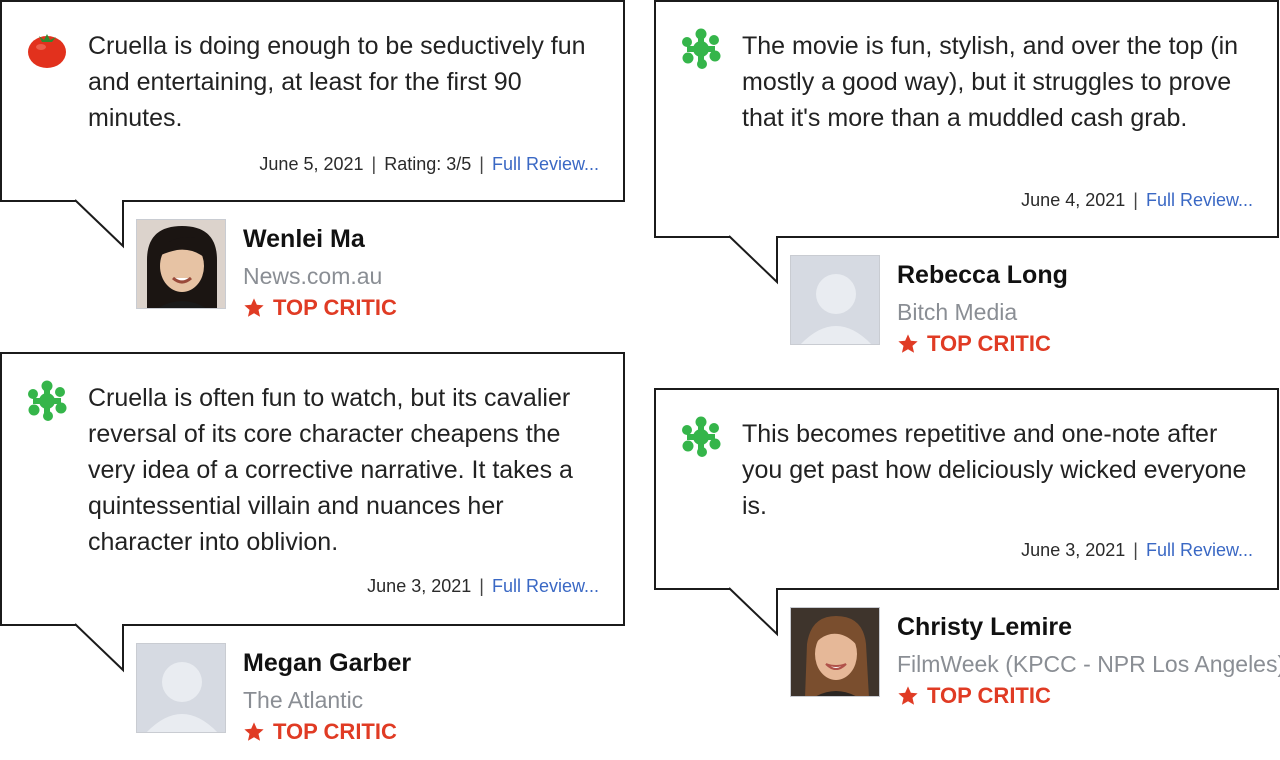 The image size is (1280, 760). Describe the element at coordinates (327, 663) in the screenshot. I see `critic-name: Megan Garber` at that location.